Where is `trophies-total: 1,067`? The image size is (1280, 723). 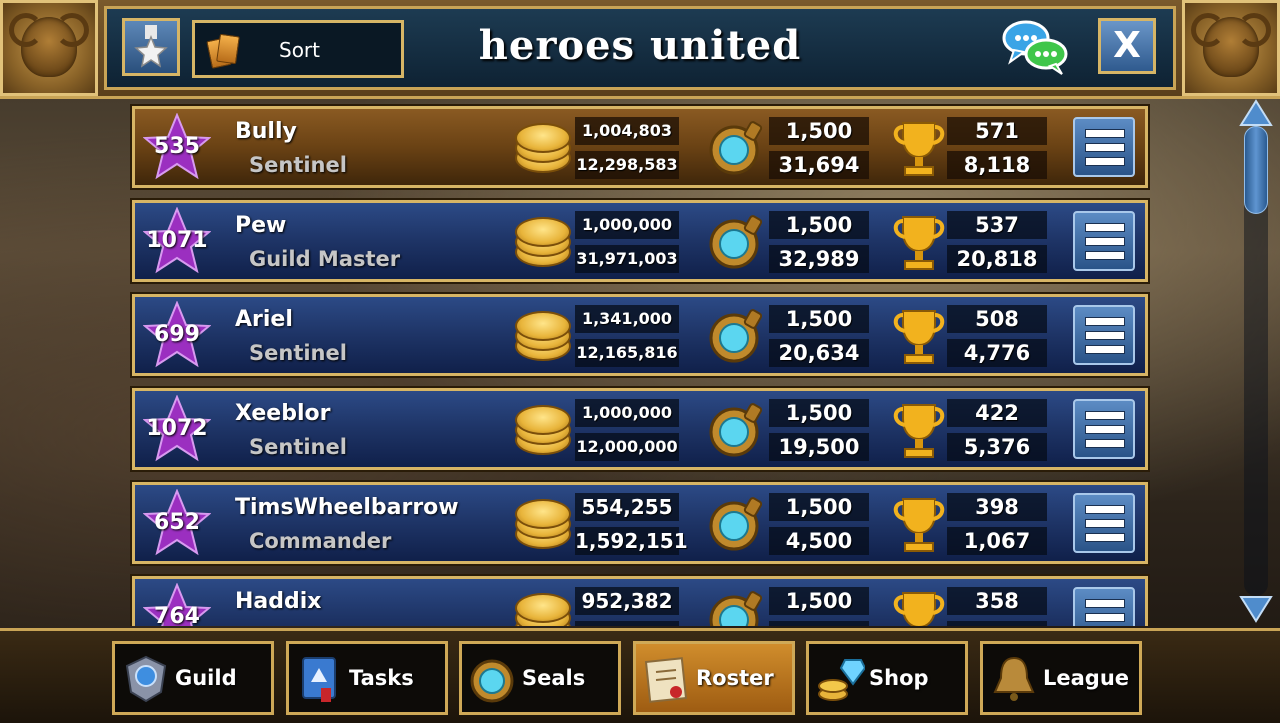
trophies-total: 1,067 is located at coordinates (997, 541).